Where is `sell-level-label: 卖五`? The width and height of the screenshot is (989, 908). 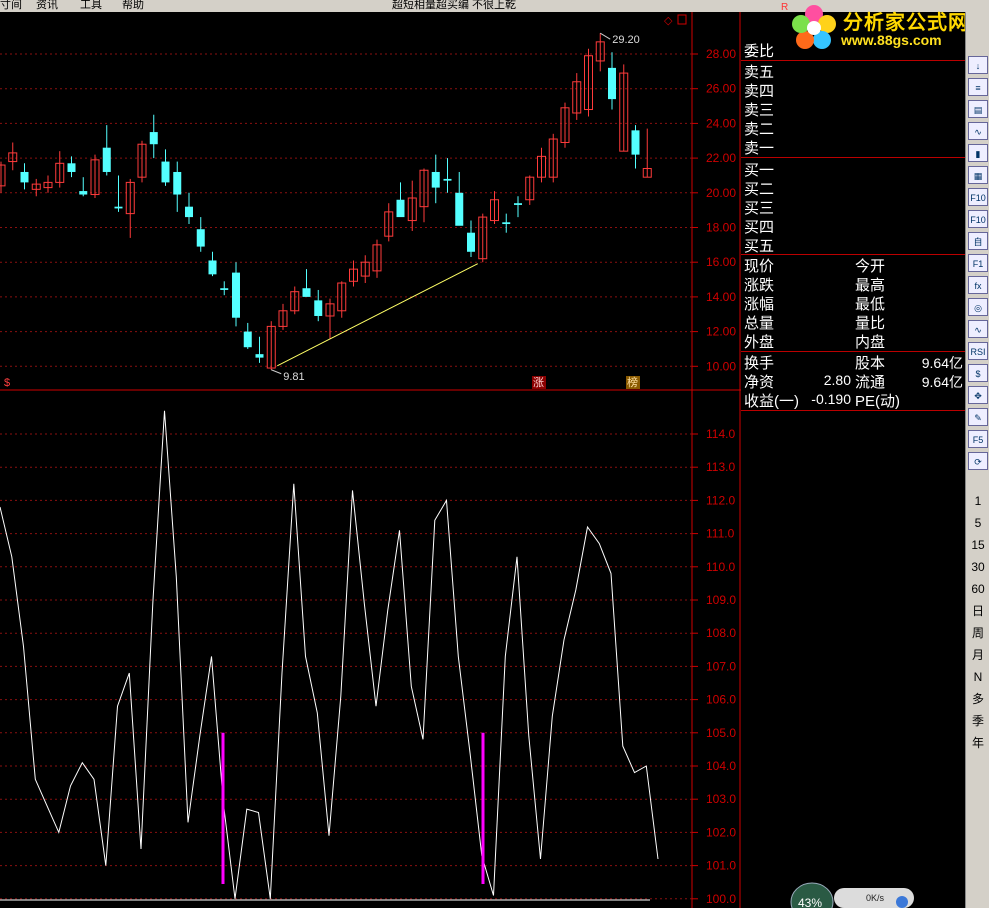 sell-level-label: 卖五 is located at coordinates (759, 72).